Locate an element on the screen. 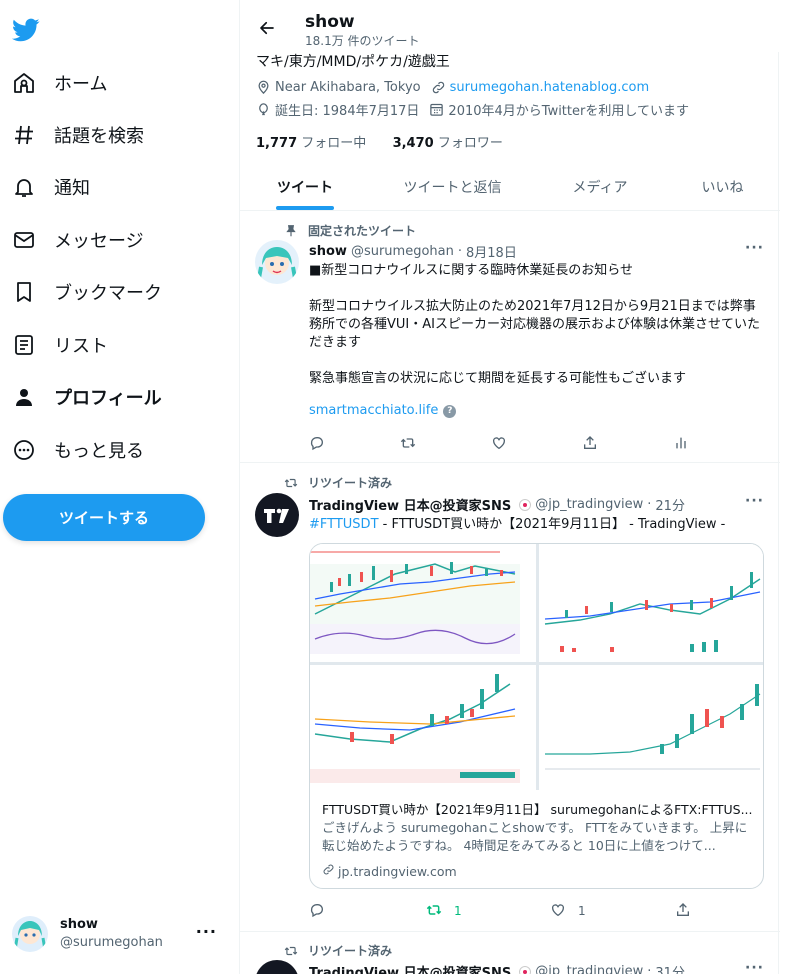  nav-bookmarks: ブックマーク is located at coordinates (87, 292).